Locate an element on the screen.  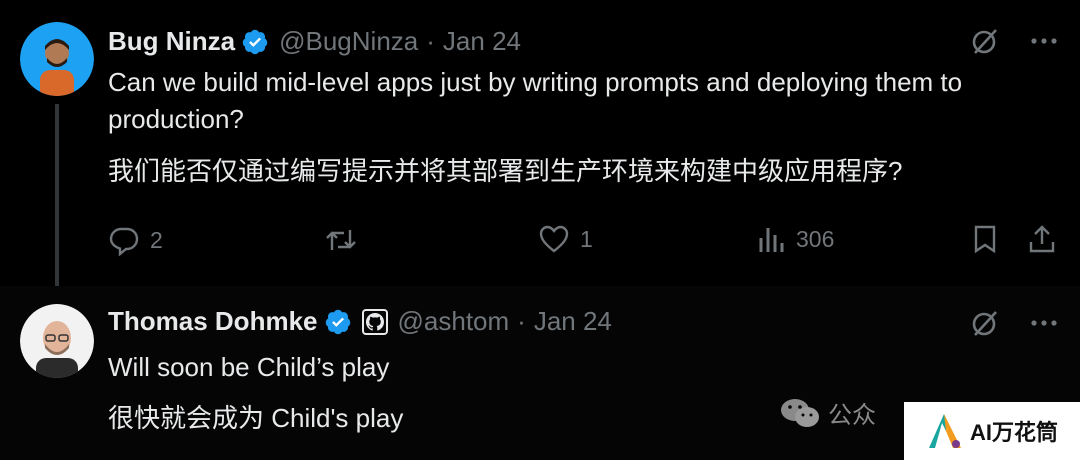
author-name: Thomas Dohmke is located at coordinates (213, 321).